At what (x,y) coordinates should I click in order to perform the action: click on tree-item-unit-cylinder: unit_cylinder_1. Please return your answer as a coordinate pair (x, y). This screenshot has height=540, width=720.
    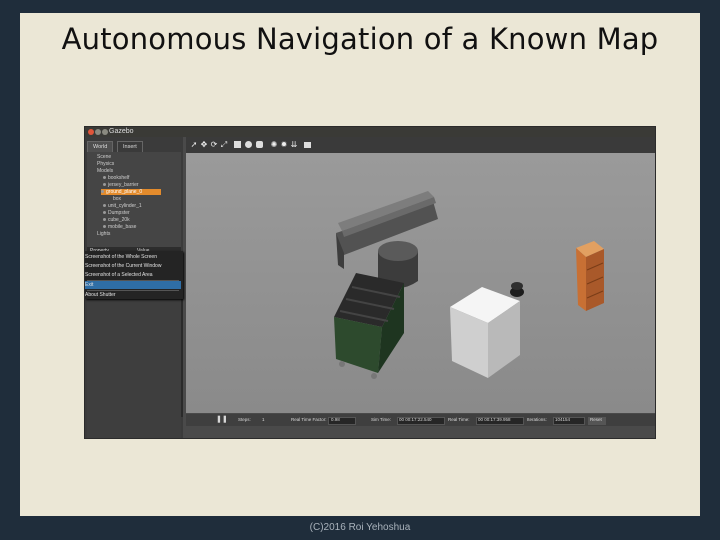
    Looking at the image, I should click on (122, 206).